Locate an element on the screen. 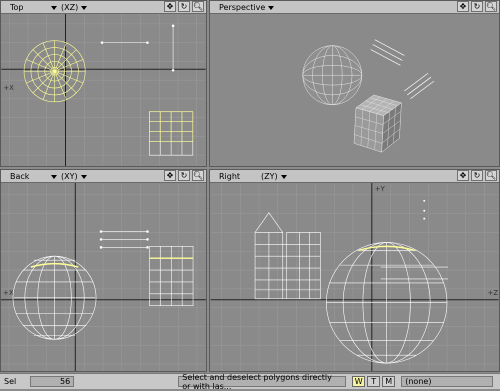 This screenshot has width=500, height=391. axis-z-label: +Z is located at coordinates (493, 293).